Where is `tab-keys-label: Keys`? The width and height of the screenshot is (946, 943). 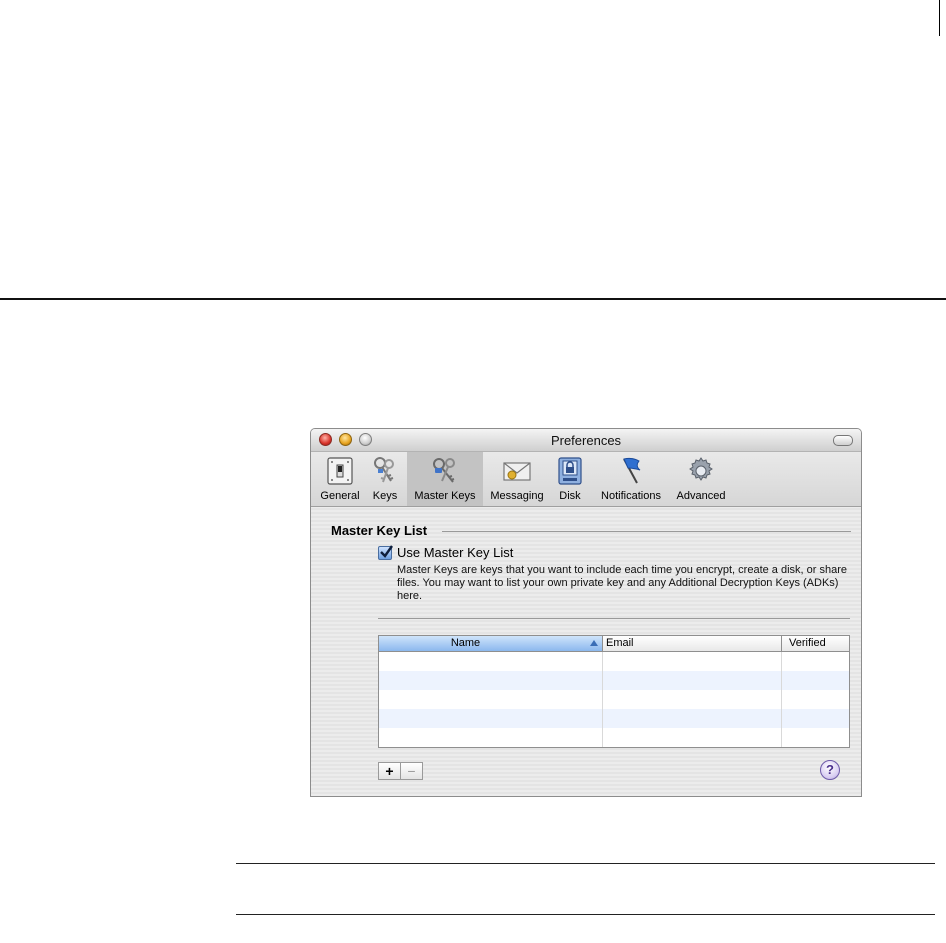 tab-keys-label: Keys is located at coordinates (385, 496).